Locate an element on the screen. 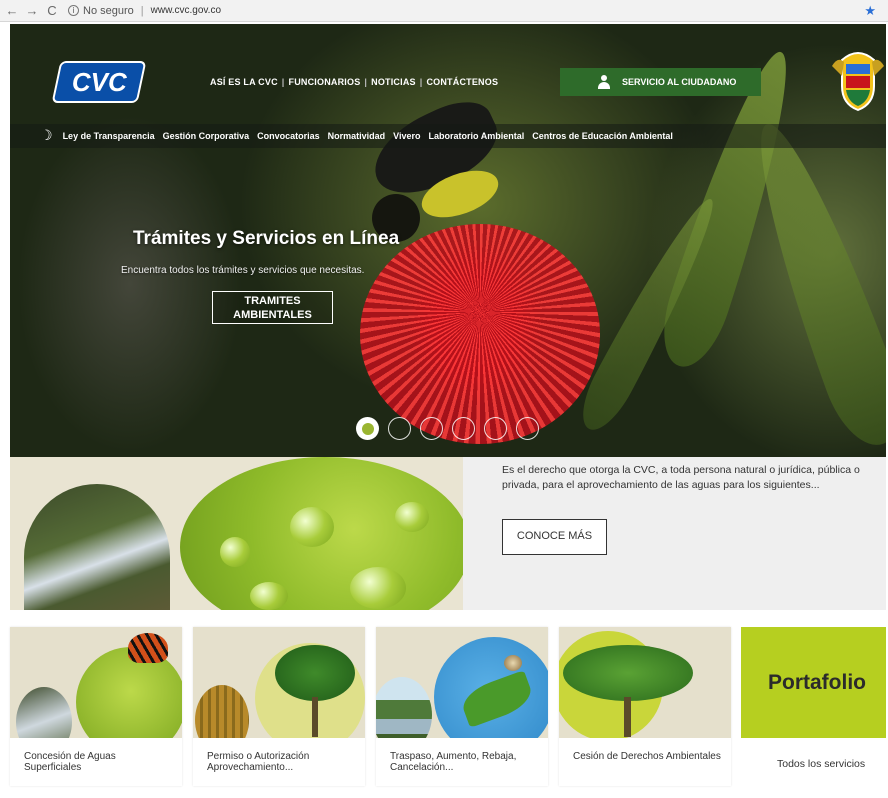  river-thumb is located at coordinates (404, 707).